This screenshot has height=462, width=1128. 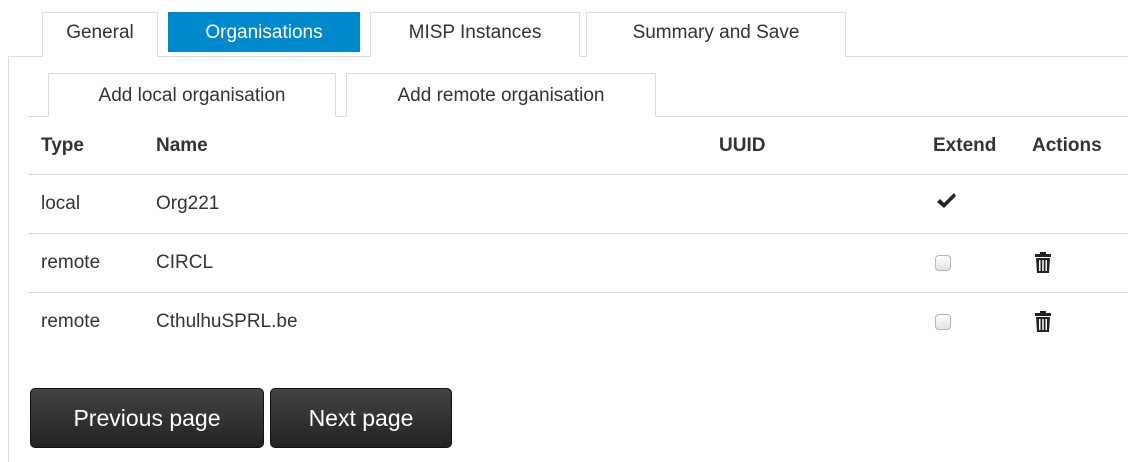 I want to click on table-row: local Org221, so click(x=578, y=204).